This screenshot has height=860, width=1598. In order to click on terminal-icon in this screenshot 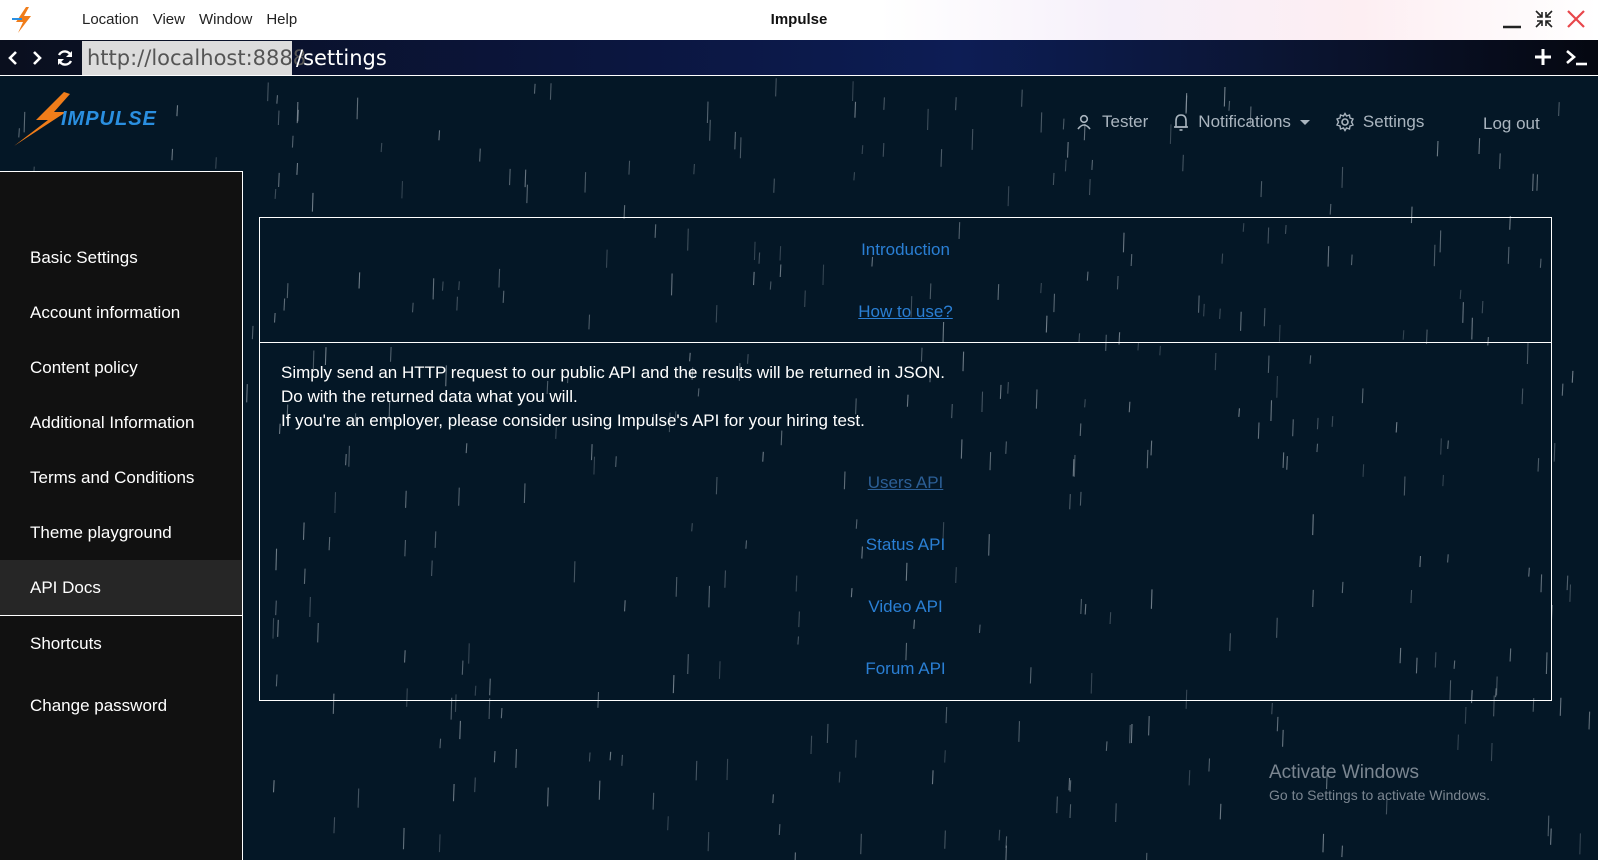, I will do `click(1577, 57)`.